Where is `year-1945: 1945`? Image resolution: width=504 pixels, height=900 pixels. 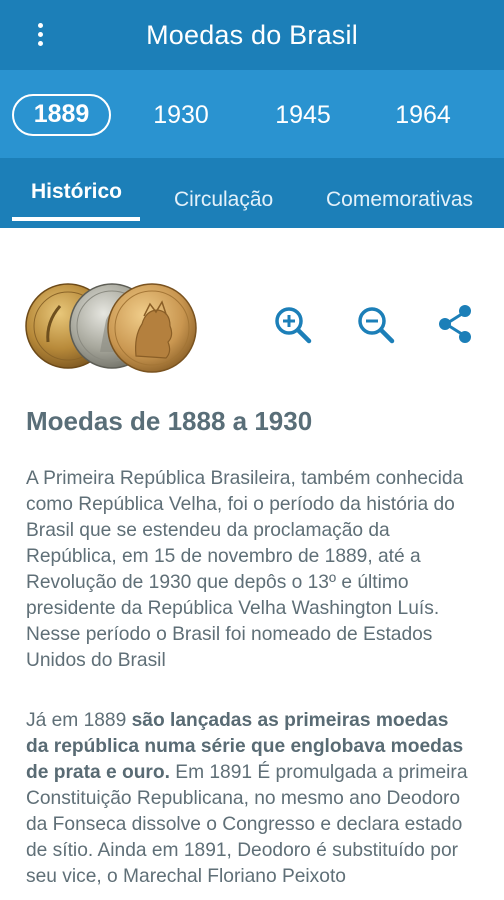
year-1945: 1945 is located at coordinates (303, 115).